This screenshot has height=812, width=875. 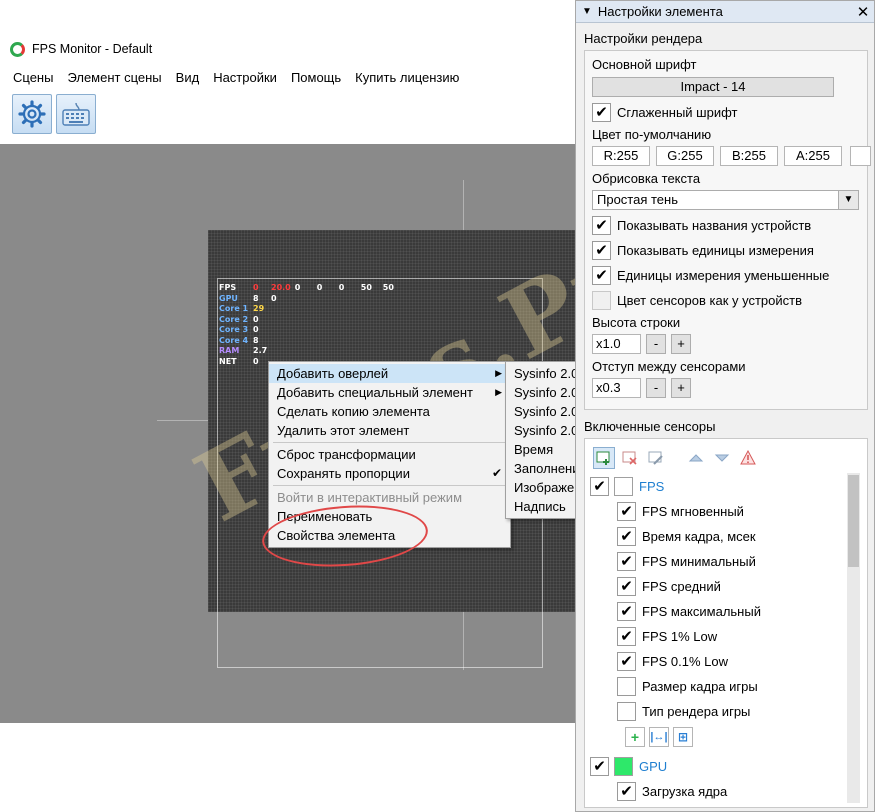 I want to click on sensor-gap-minus-button: -, so click(x=656, y=388).